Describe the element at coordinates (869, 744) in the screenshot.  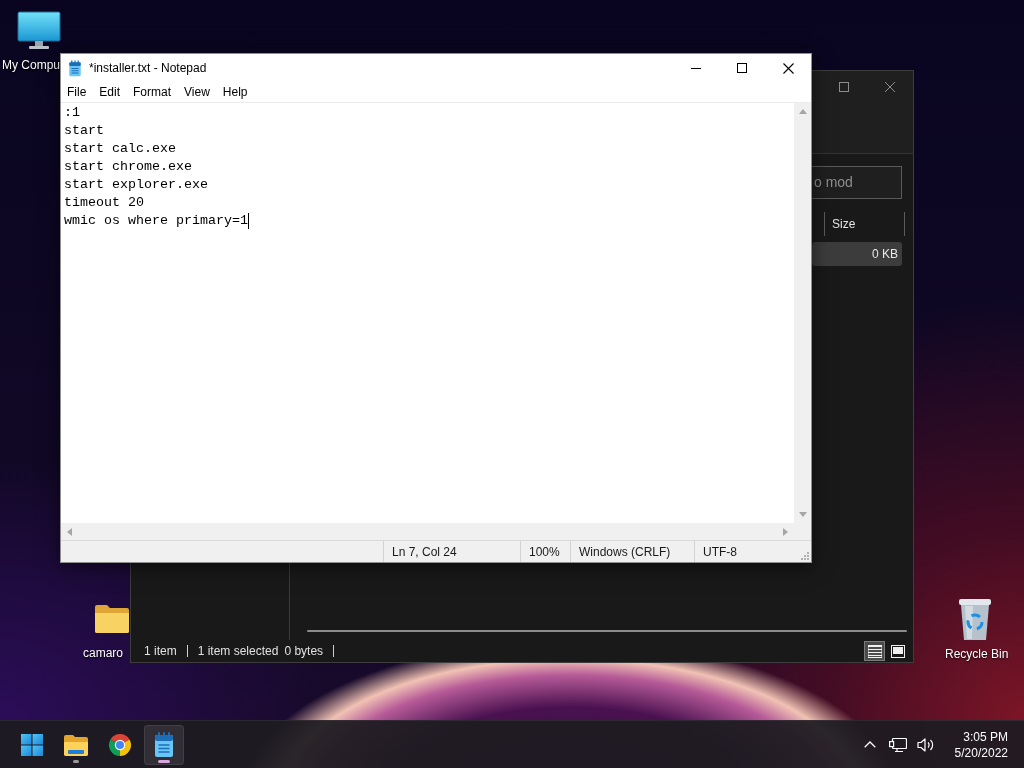
I see `chevron-up-icon` at that location.